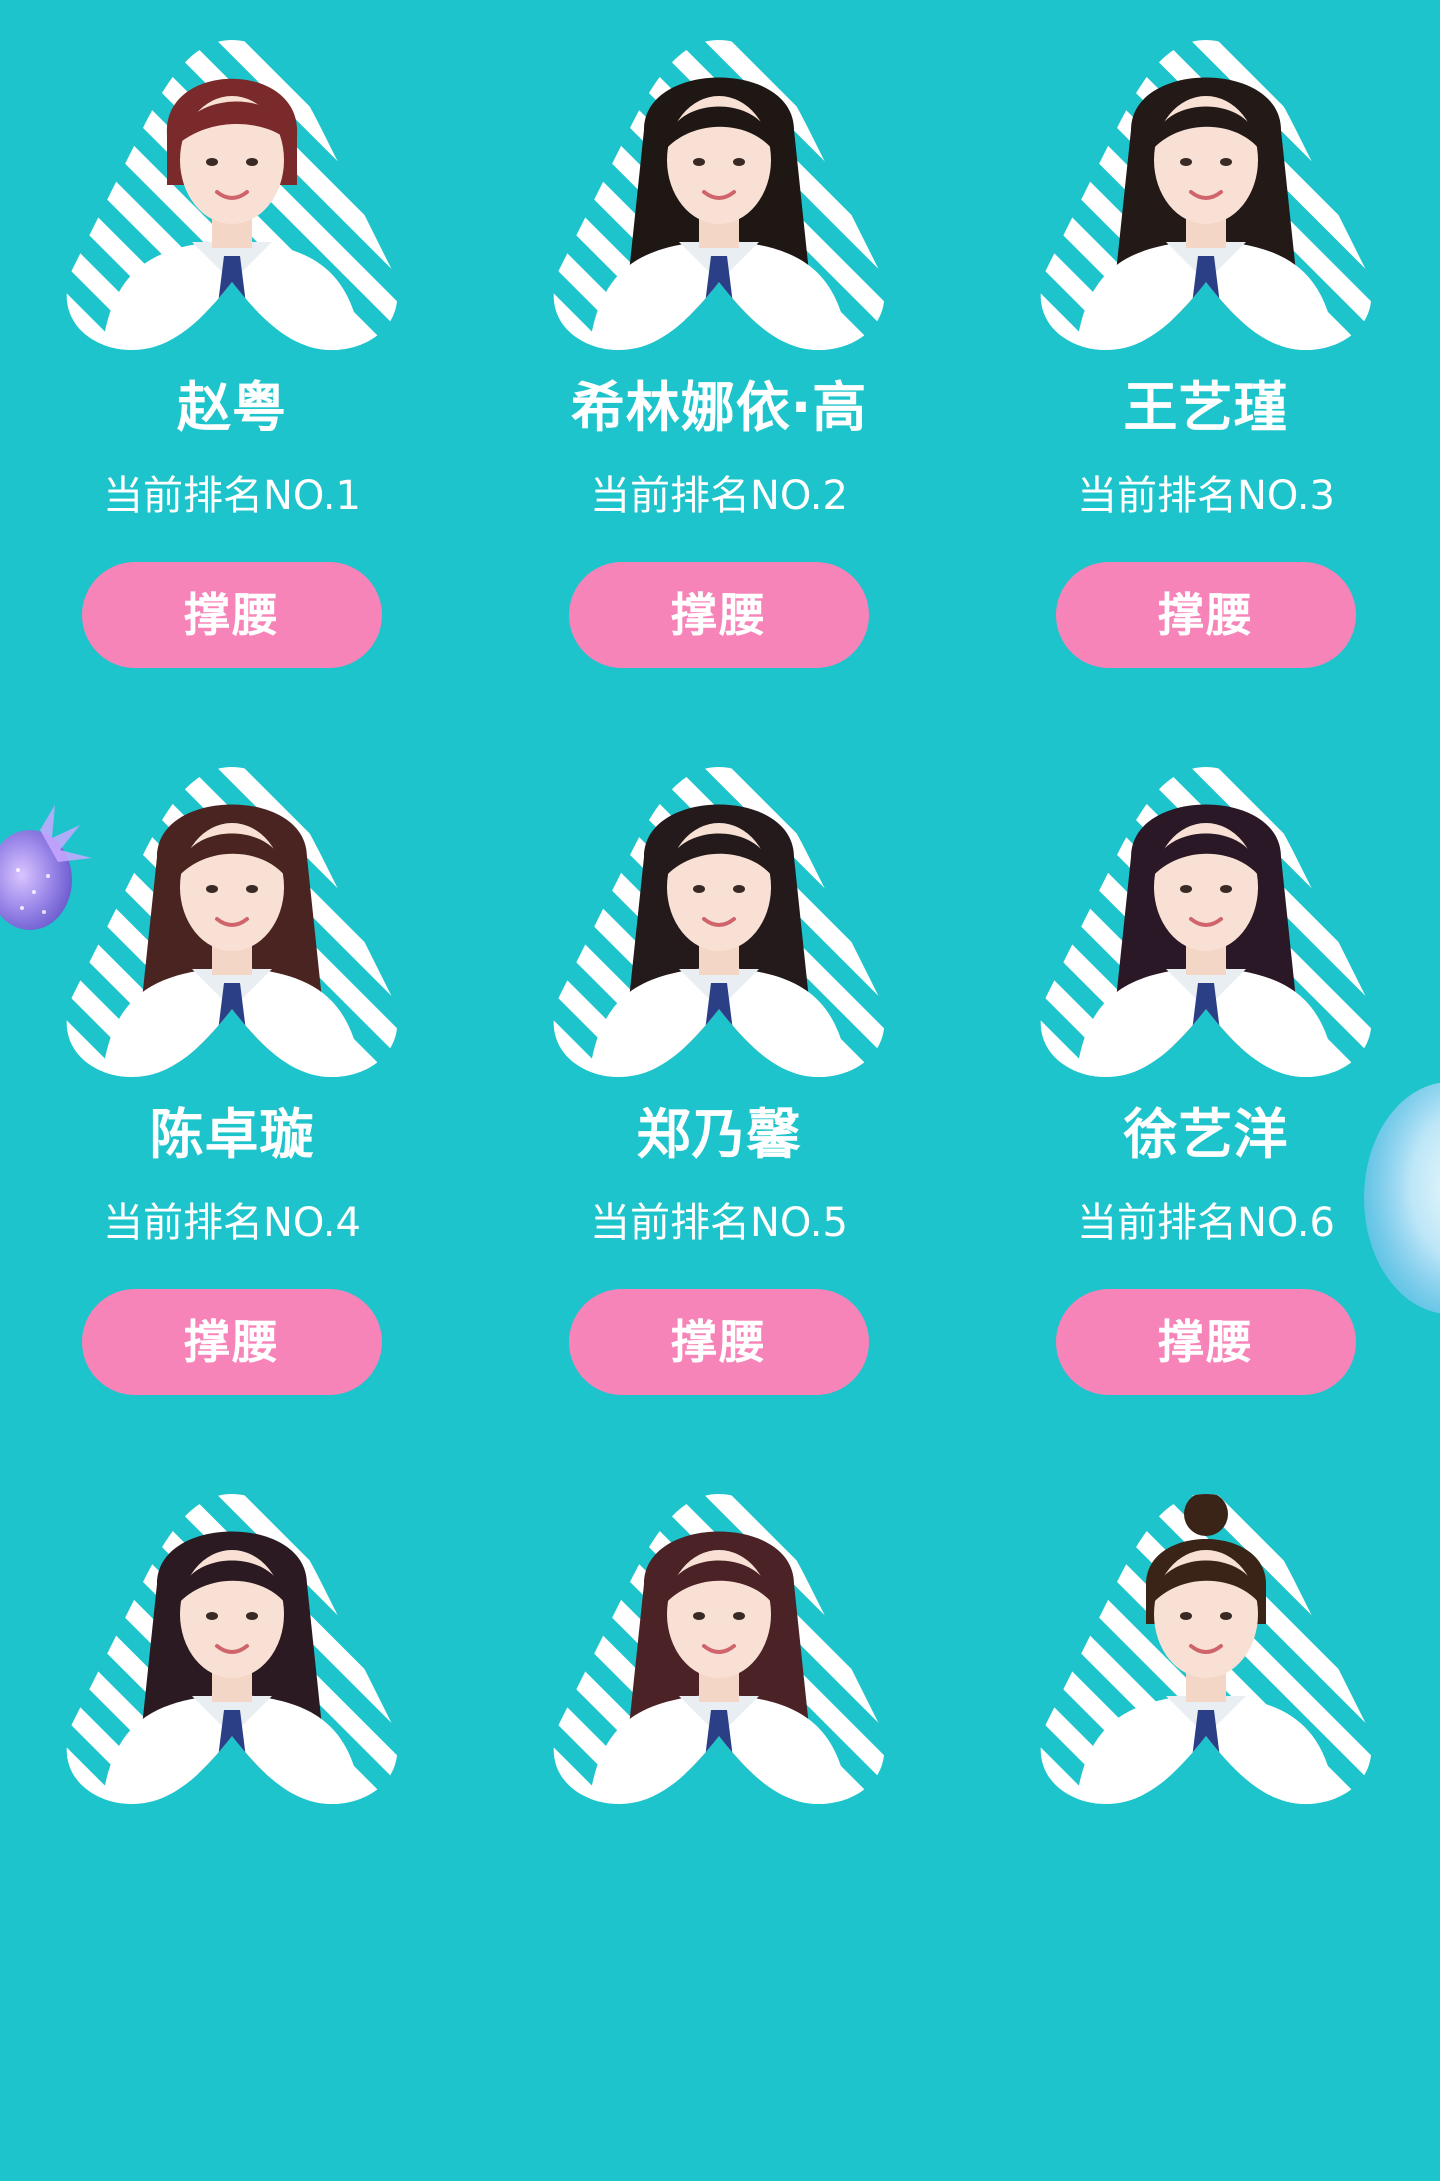  What do you see at coordinates (232, 496) in the screenshot?
I see `contestant-rank: 当前排名NO.1` at bounding box center [232, 496].